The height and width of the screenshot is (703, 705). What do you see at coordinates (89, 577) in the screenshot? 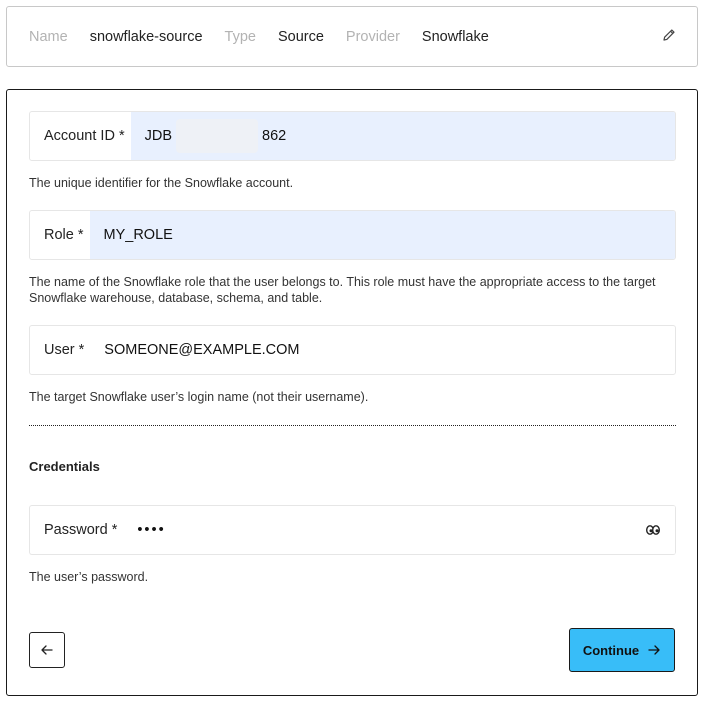
I see `password-help: The user’s password.` at bounding box center [89, 577].